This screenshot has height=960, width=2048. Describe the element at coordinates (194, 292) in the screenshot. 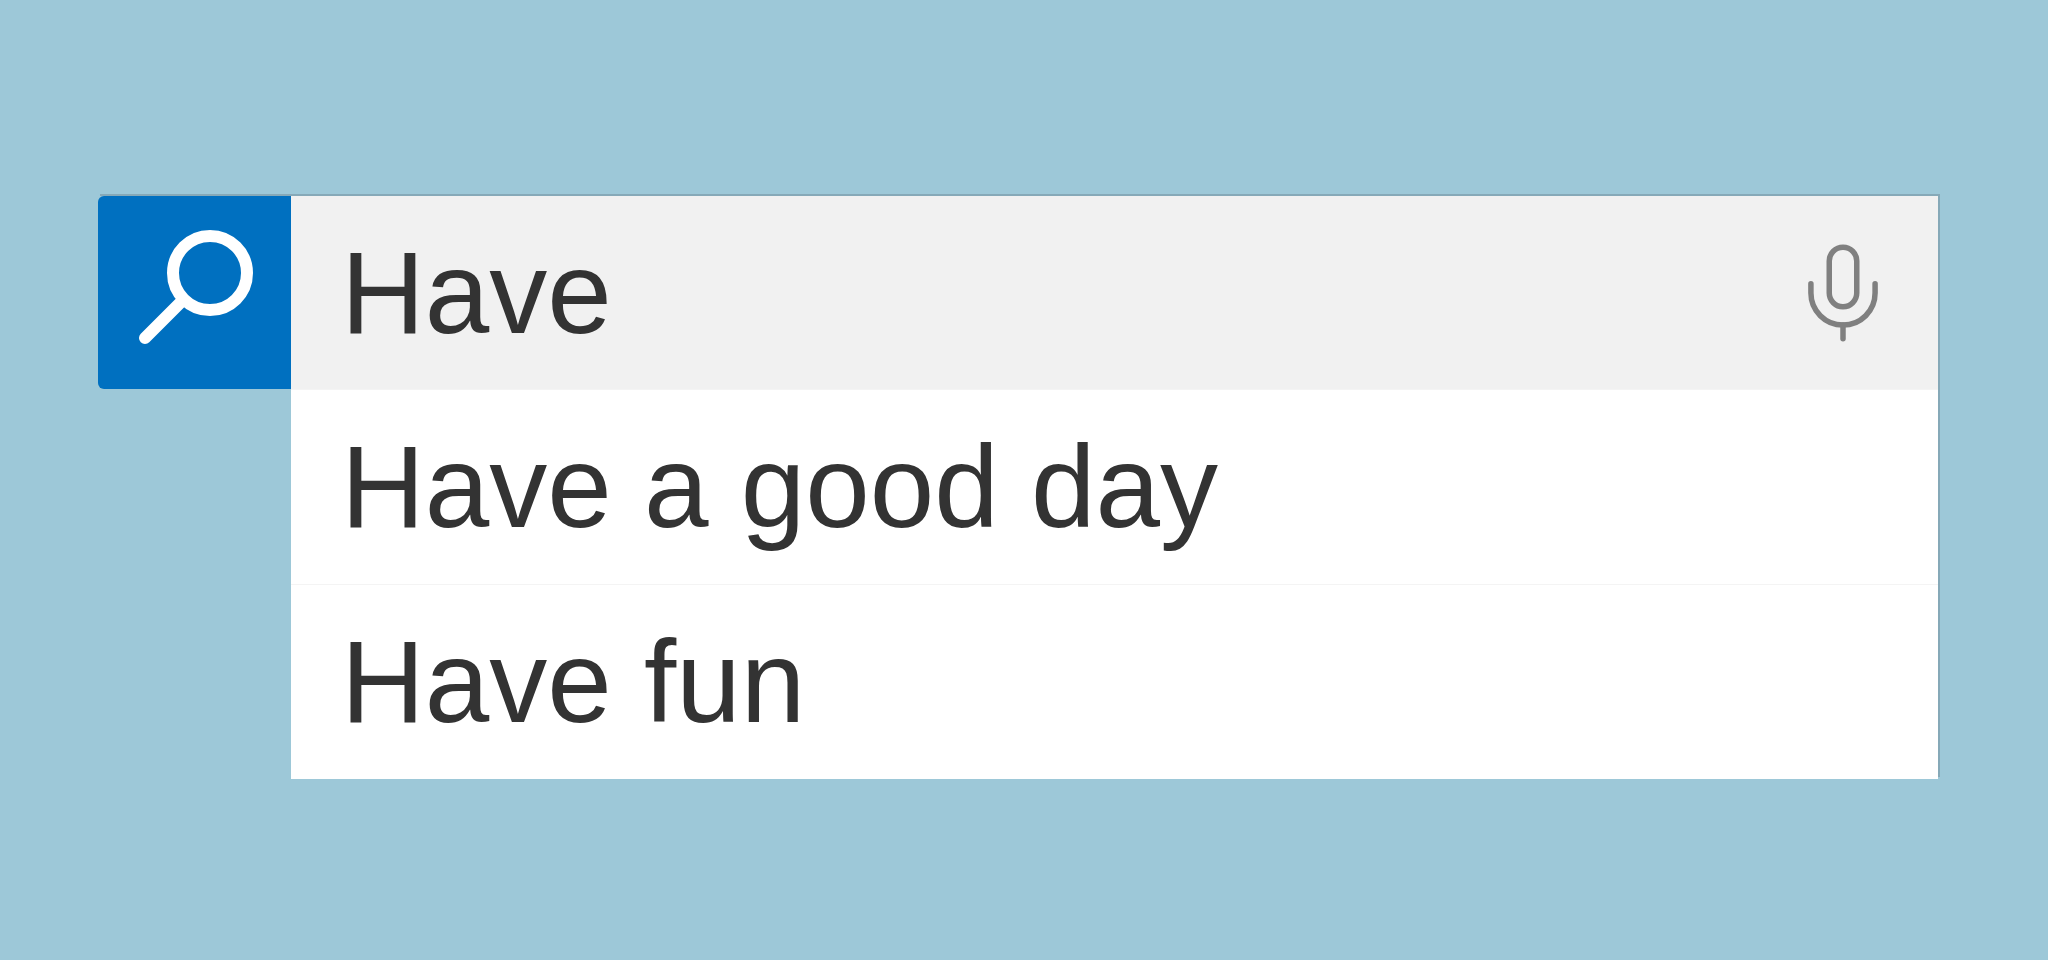

I see `search-button` at that location.